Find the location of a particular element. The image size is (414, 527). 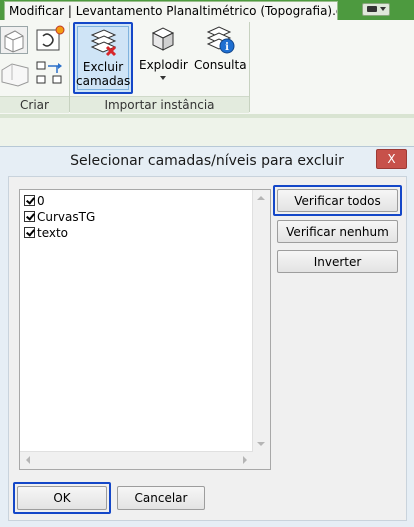

check-none-button: Verificar nenhum is located at coordinates (337, 231).